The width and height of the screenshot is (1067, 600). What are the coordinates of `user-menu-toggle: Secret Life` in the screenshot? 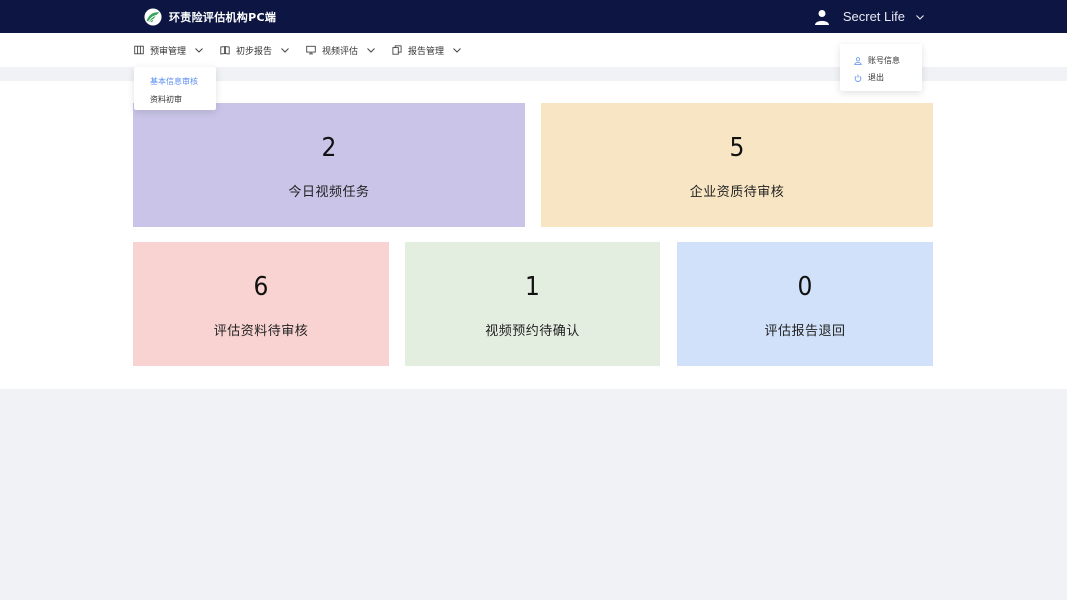 It's located at (869, 16).